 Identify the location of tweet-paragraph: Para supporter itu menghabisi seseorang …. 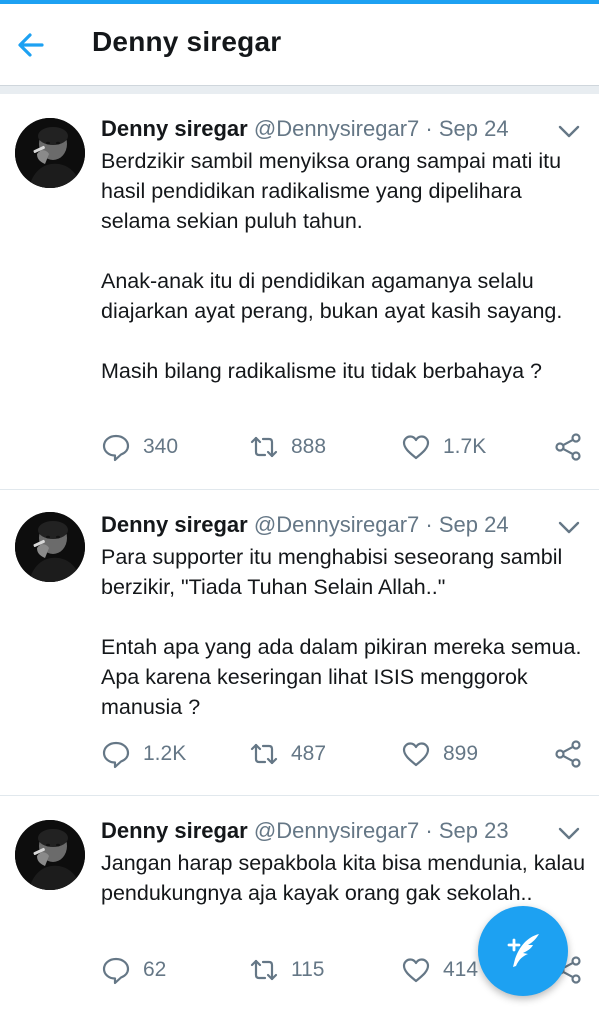
(332, 572).